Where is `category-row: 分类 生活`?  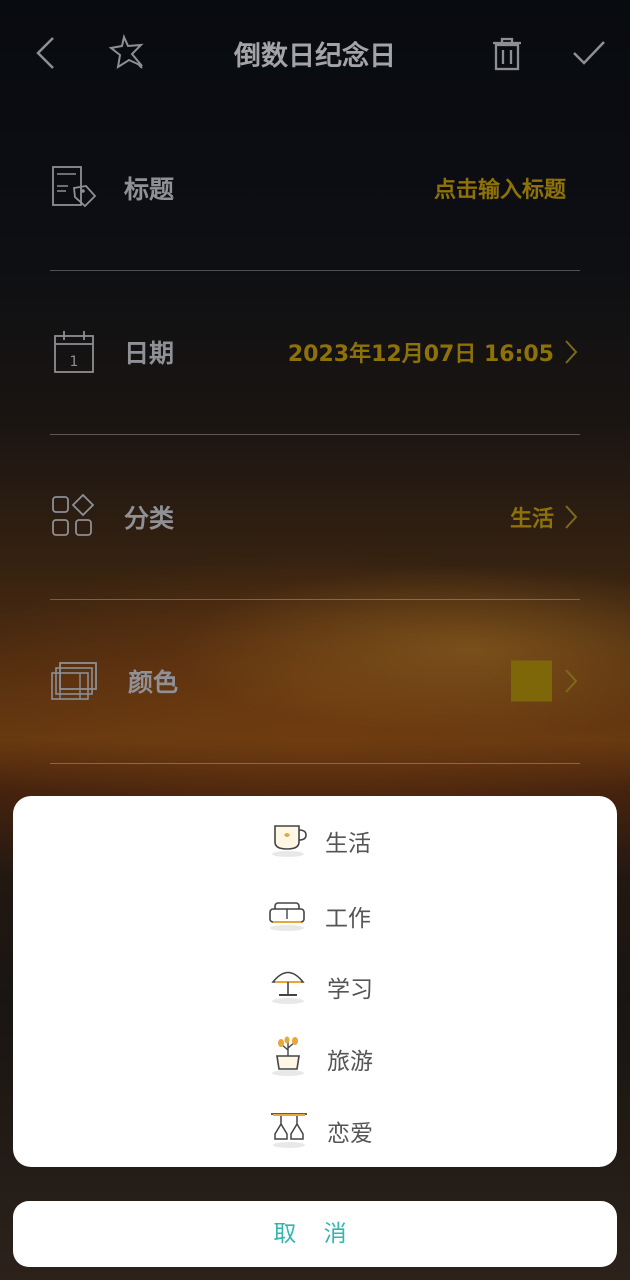 category-row: 分类 生活 is located at coordinates (315, 517).